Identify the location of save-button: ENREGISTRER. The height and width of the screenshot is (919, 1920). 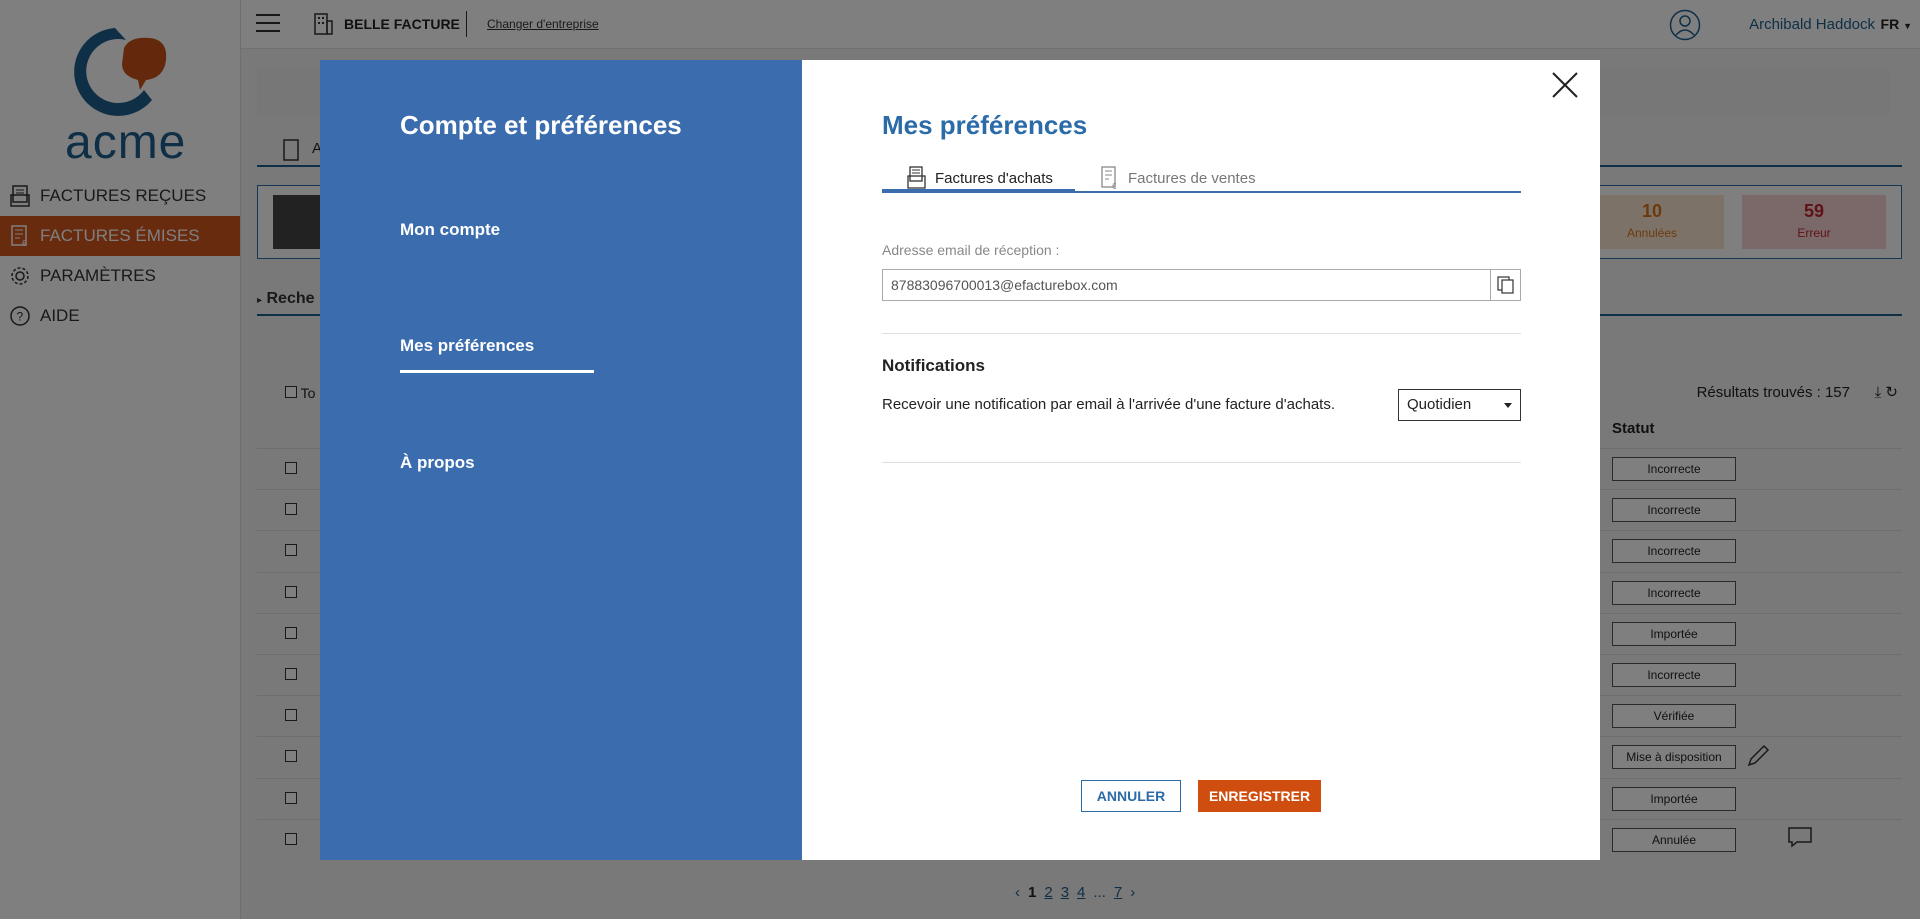
(1259, 796).